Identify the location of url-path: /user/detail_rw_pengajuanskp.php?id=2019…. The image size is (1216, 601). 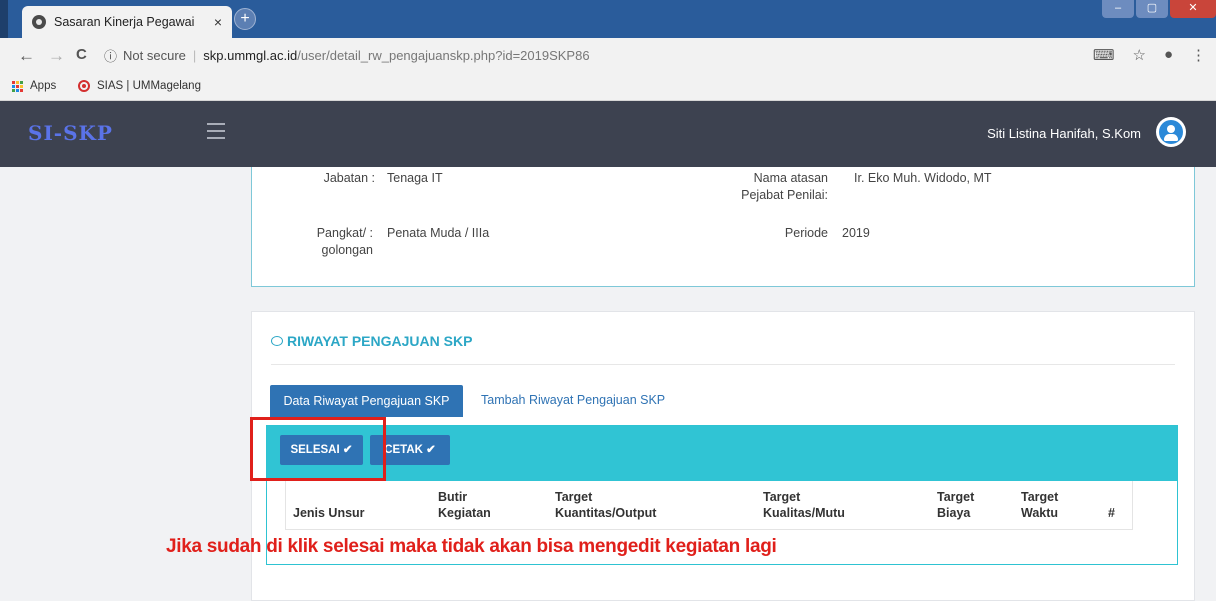
(443, 55).